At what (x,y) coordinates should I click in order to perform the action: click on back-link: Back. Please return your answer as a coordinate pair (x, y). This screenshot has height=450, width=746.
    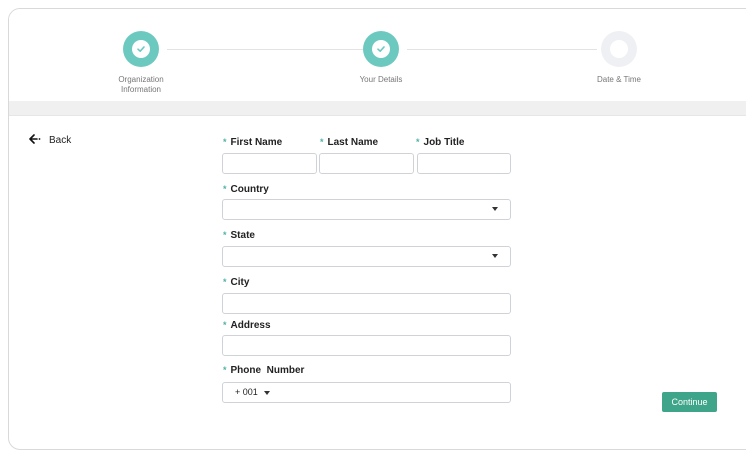
    Looking at the image, I should click on (50, 140).